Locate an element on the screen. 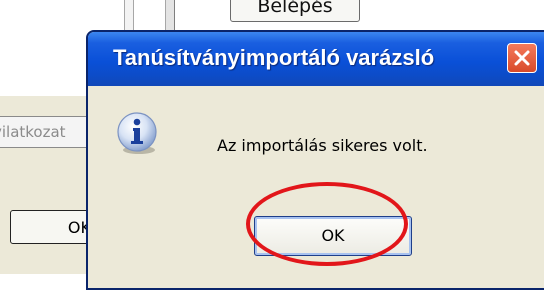  close-icon is located at coordinates (522, 58).